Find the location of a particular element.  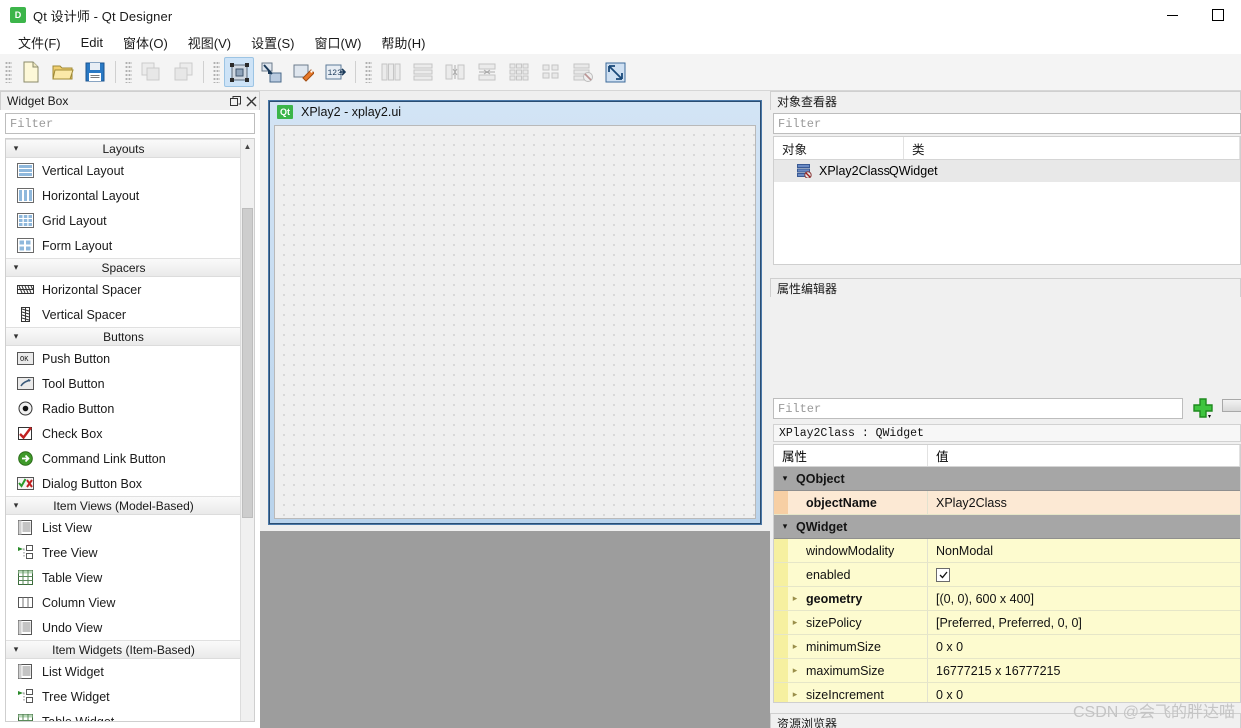

widget-box-group-label: Buttons is located at coordinates (123, 336).